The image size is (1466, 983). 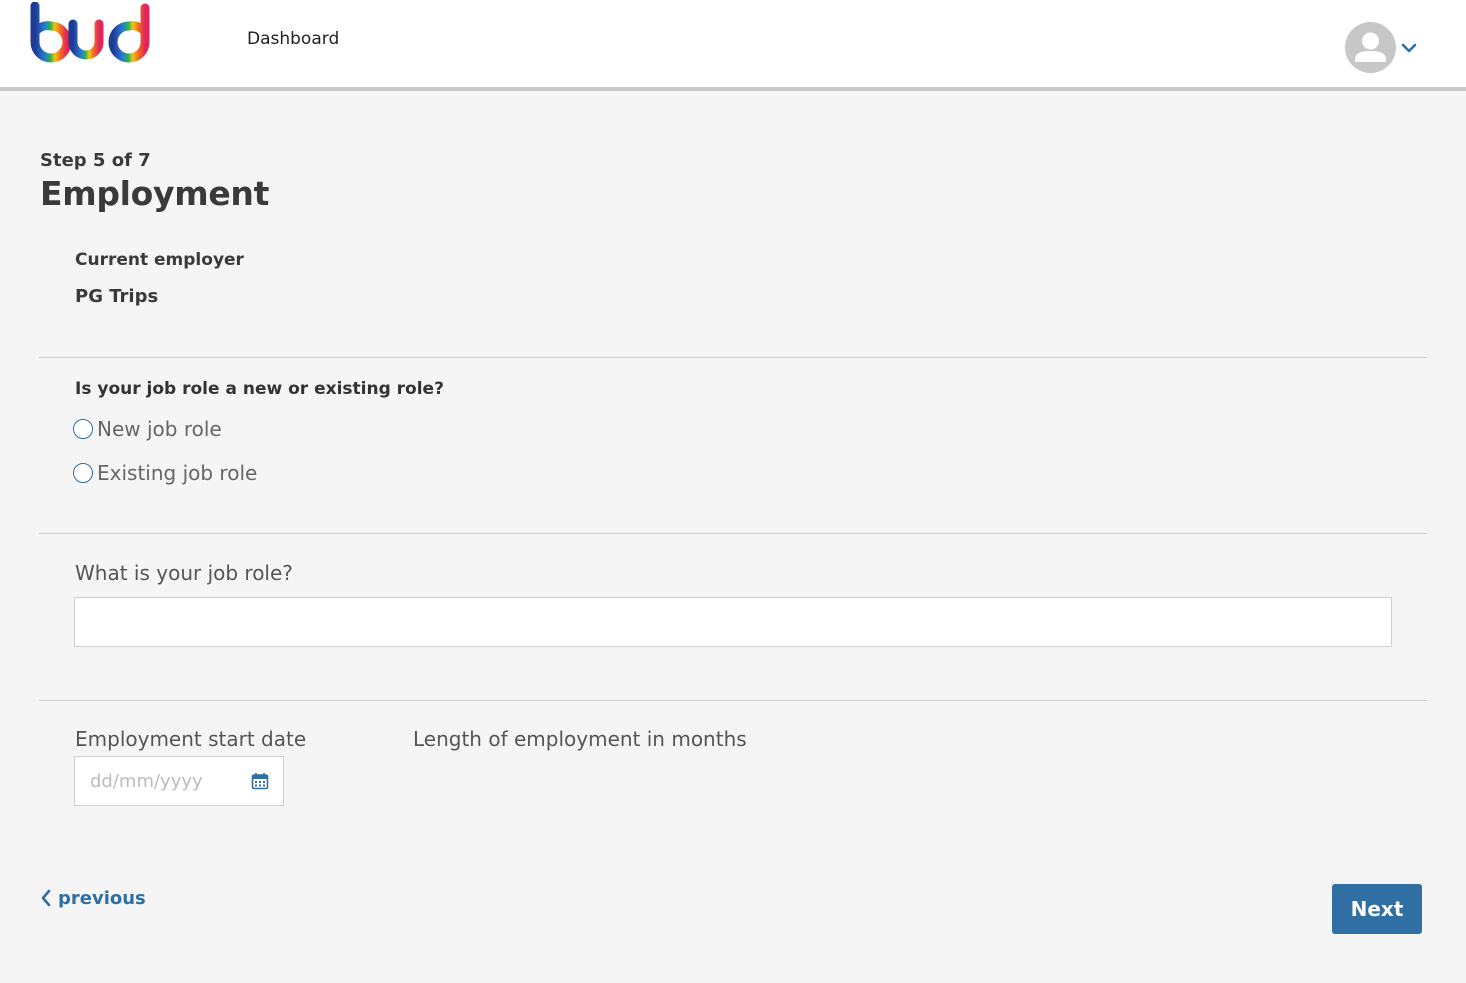 I want to click on job-role-input, so click(x=733, y=622).